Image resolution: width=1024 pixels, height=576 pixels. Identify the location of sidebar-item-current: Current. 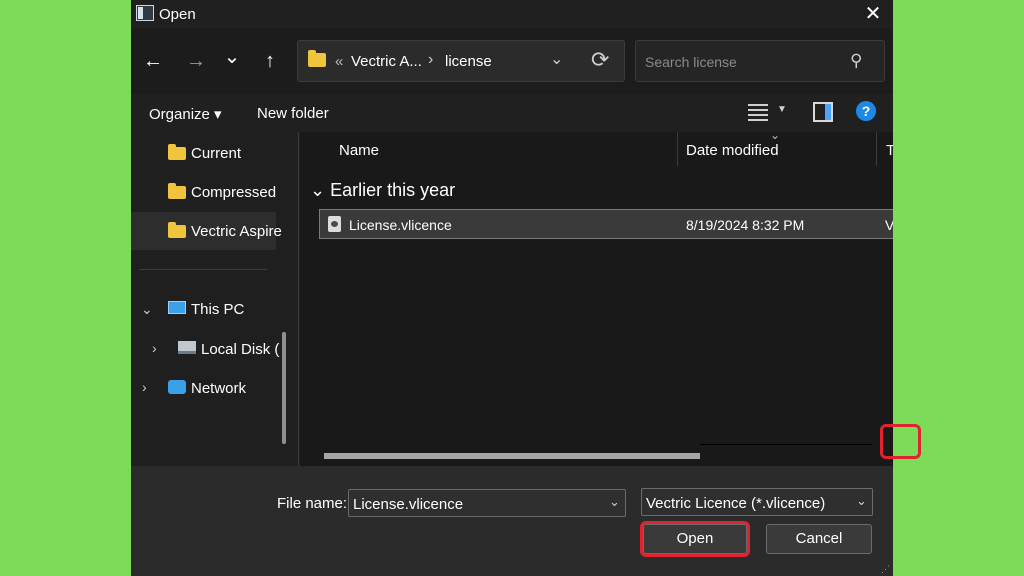
(203, 153).